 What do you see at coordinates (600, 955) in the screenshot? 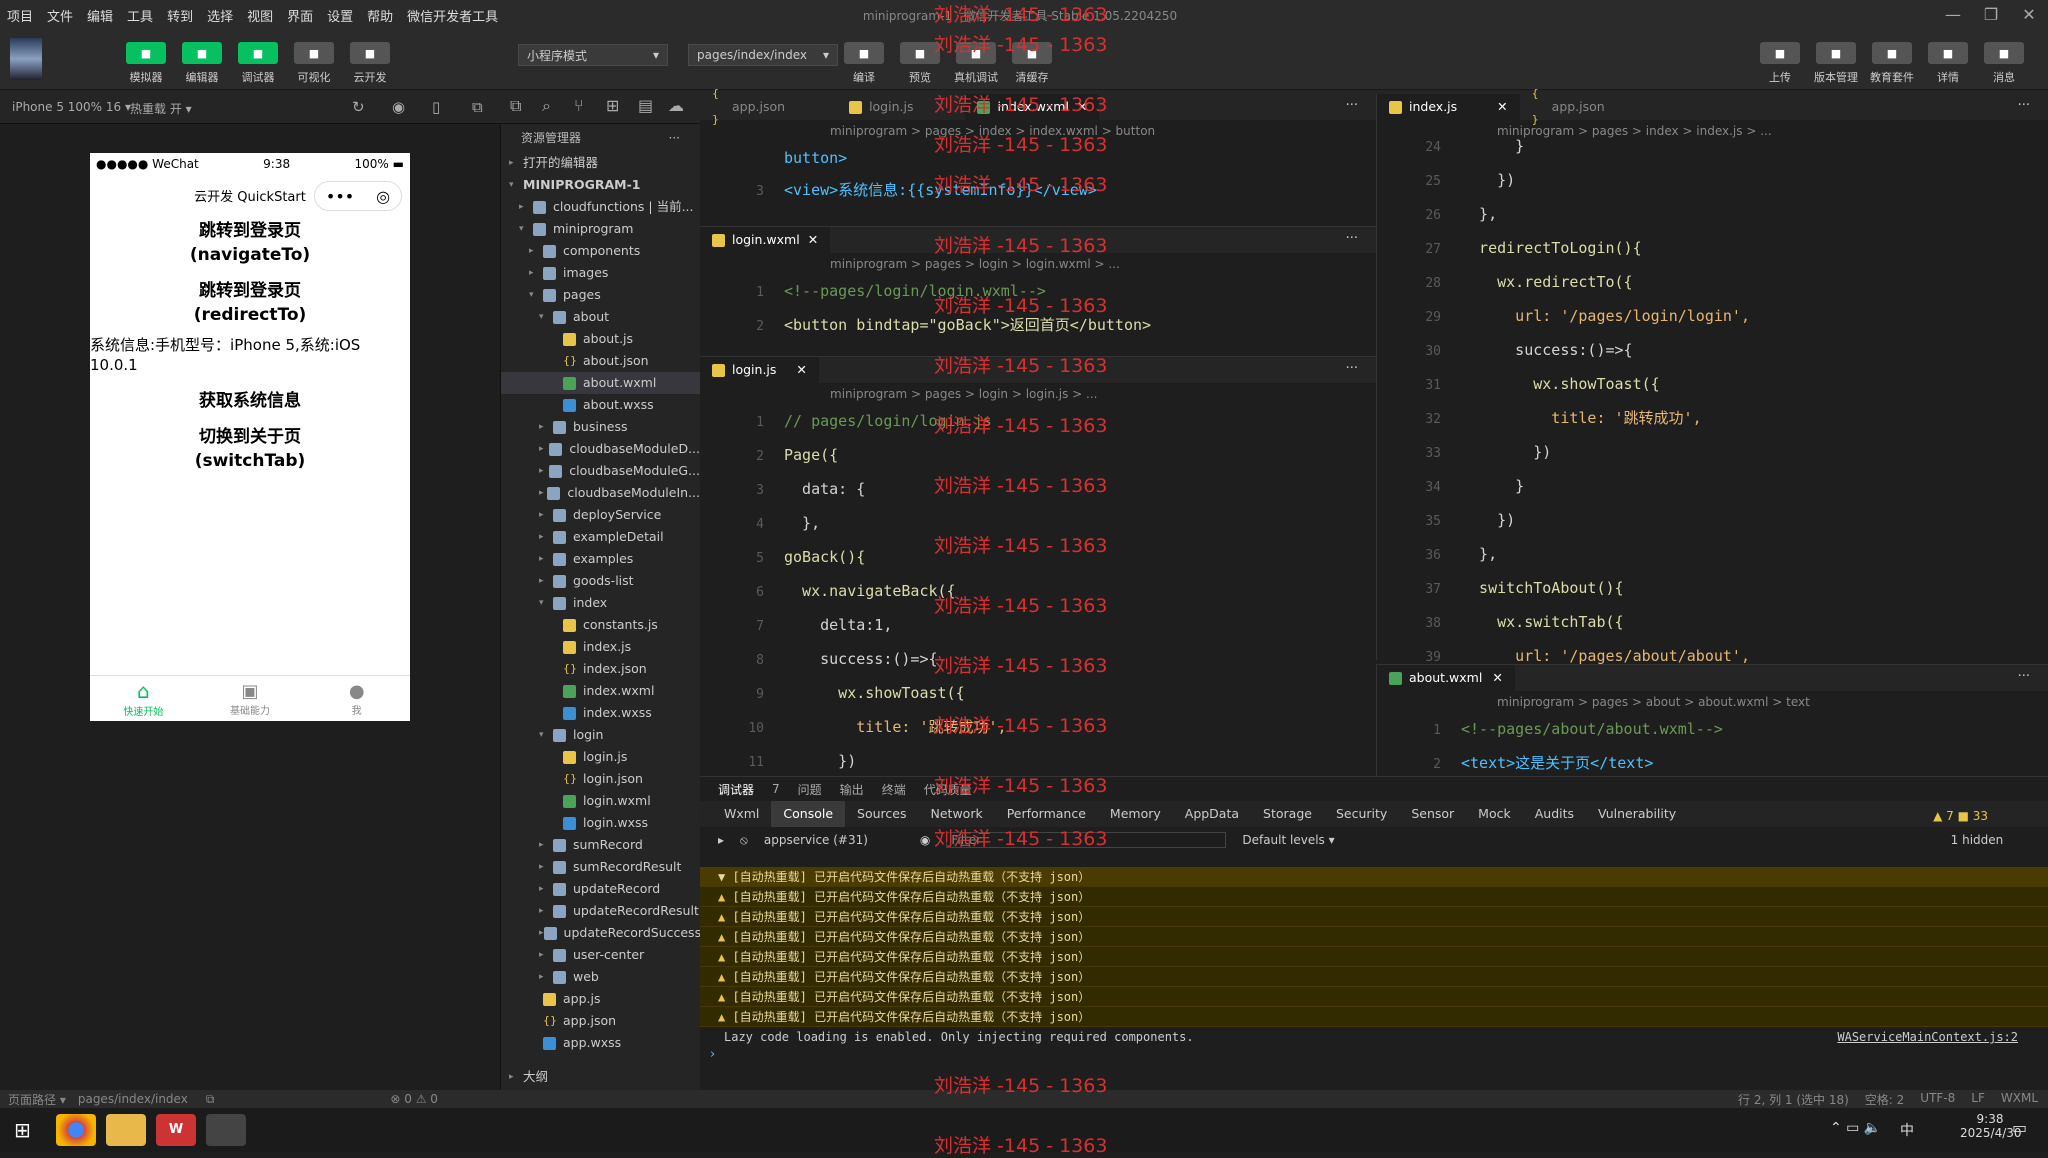
I see `folder-item: ▸ user-center` at bounding box center [600, 955].